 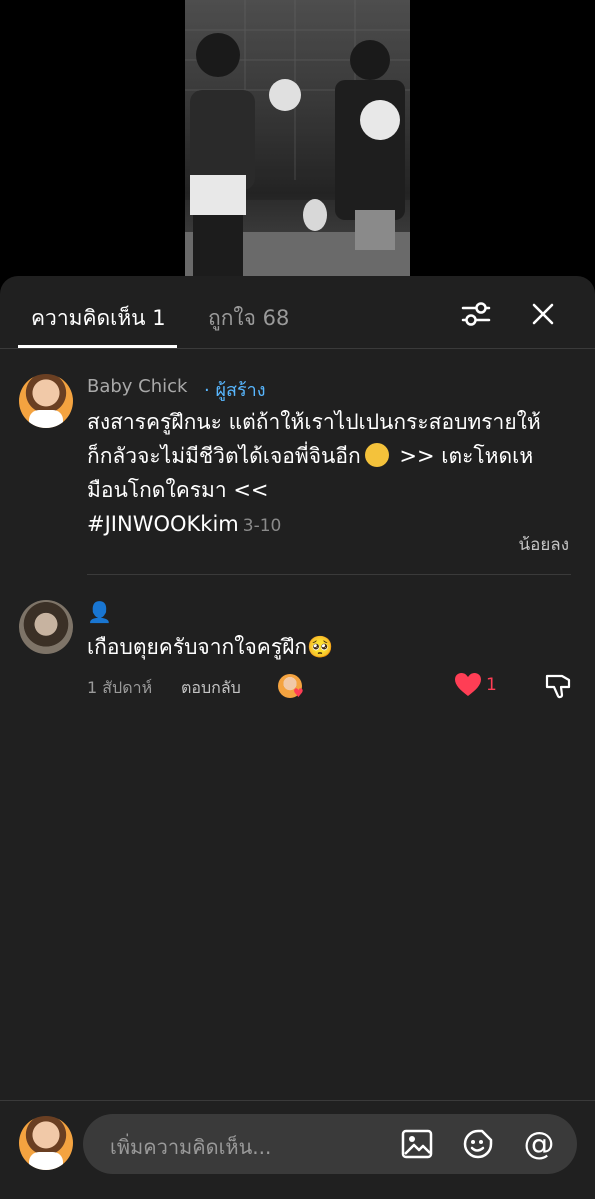 What do you see at coordinates (98, 318) in the screenshot?
I see `tab-comments: ความคิดเห็น 1` at bounding box center [98, 318].